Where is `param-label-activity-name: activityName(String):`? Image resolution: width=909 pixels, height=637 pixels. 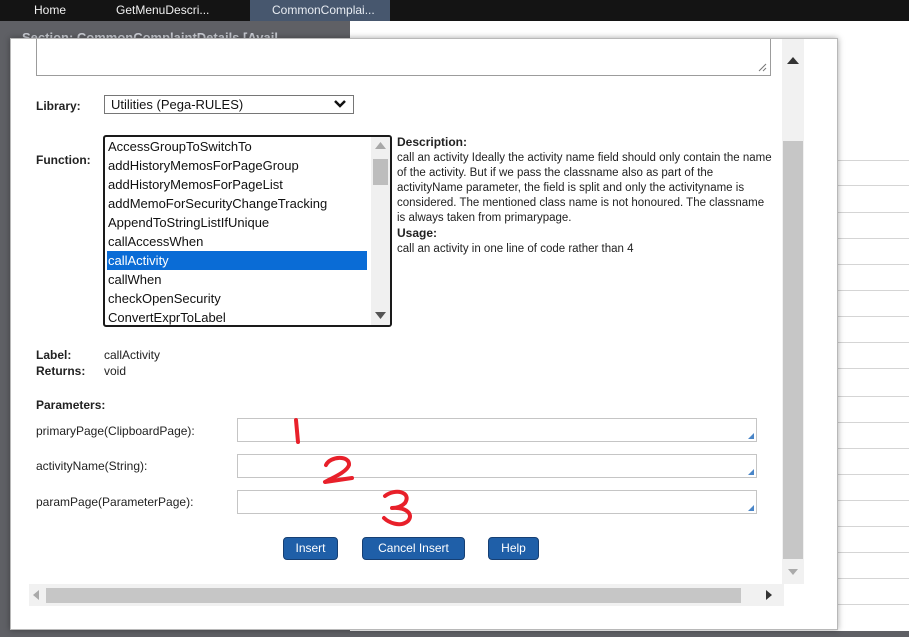
param-label-activity-name: activityName(String): is located at coordinates (92, 466).